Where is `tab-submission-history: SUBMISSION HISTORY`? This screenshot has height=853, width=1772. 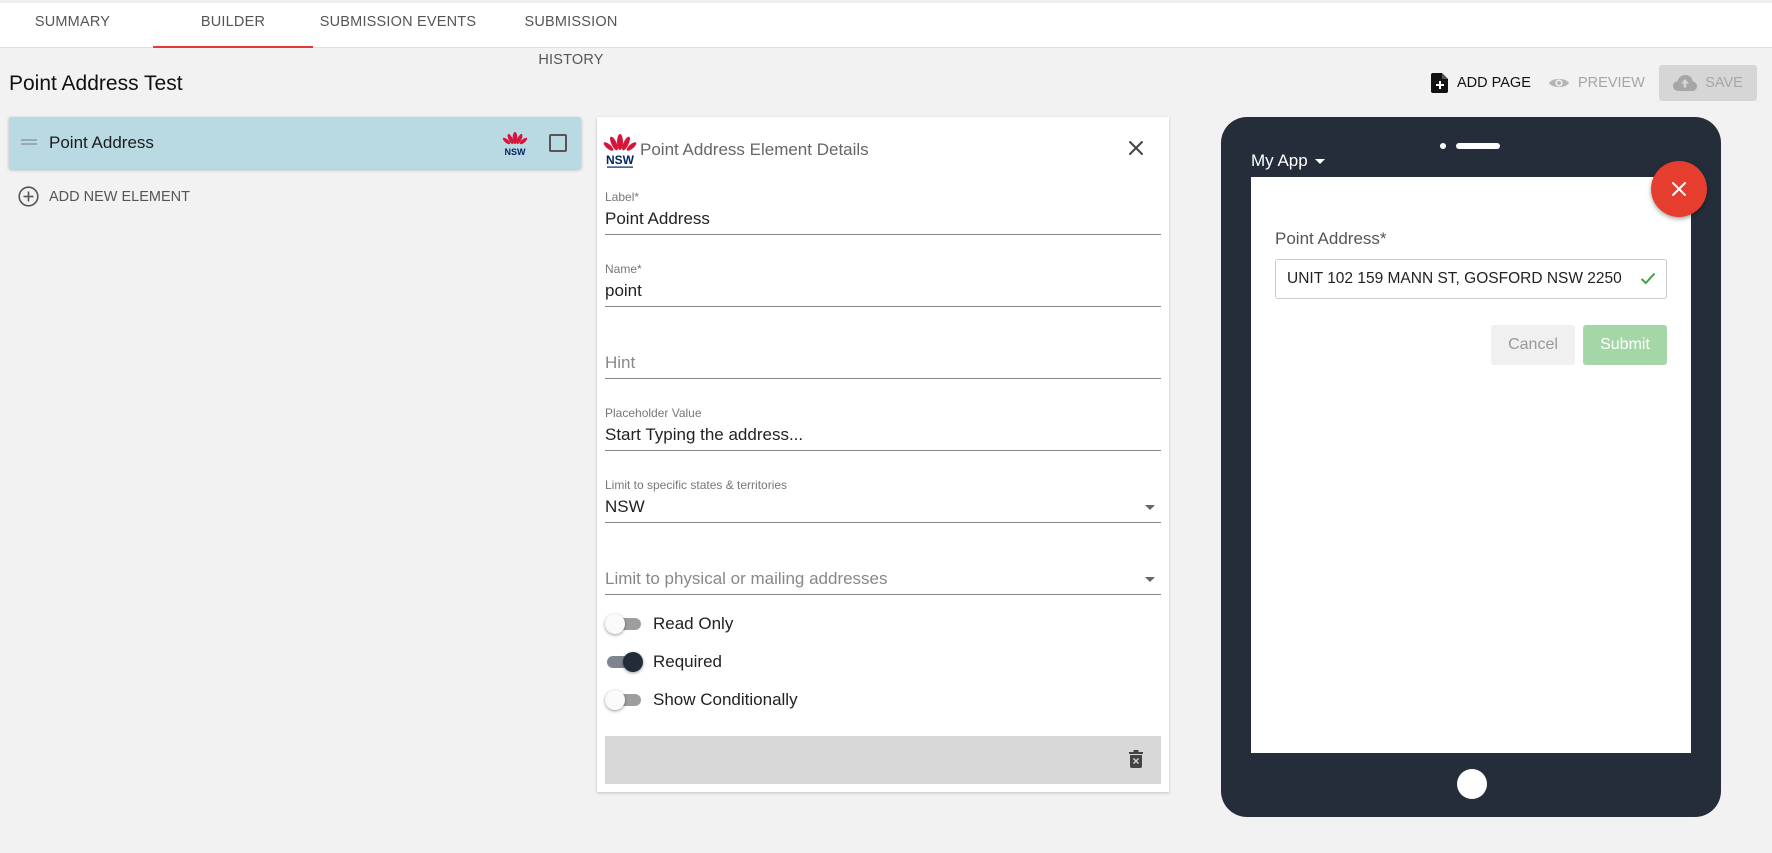 tab-submission-history: SUBMISSION HISTORY is located at coordinates (571, 35).